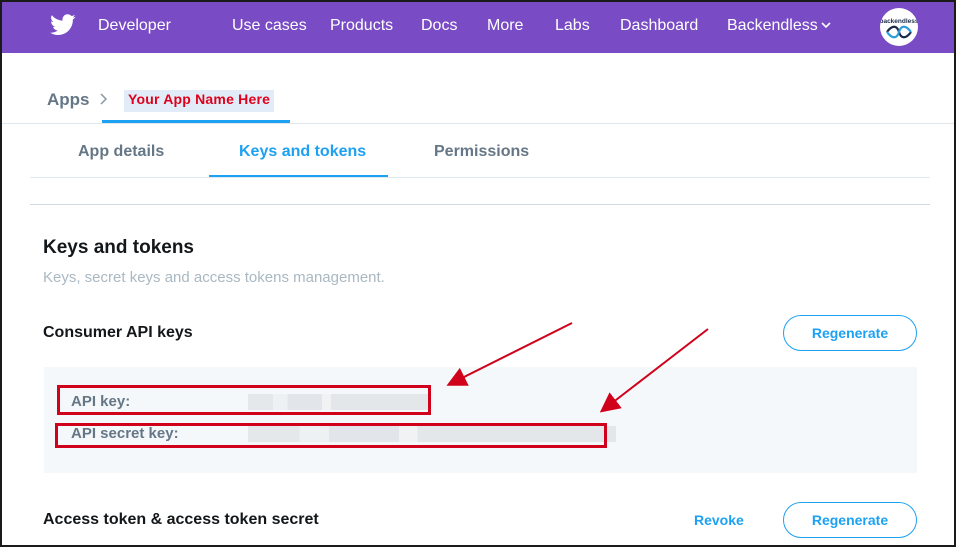 This screenshot has width=956, height=547. Describe the element at coordinates (104, 99) in the screenshot. I see `chevron-right-icon` at that location.